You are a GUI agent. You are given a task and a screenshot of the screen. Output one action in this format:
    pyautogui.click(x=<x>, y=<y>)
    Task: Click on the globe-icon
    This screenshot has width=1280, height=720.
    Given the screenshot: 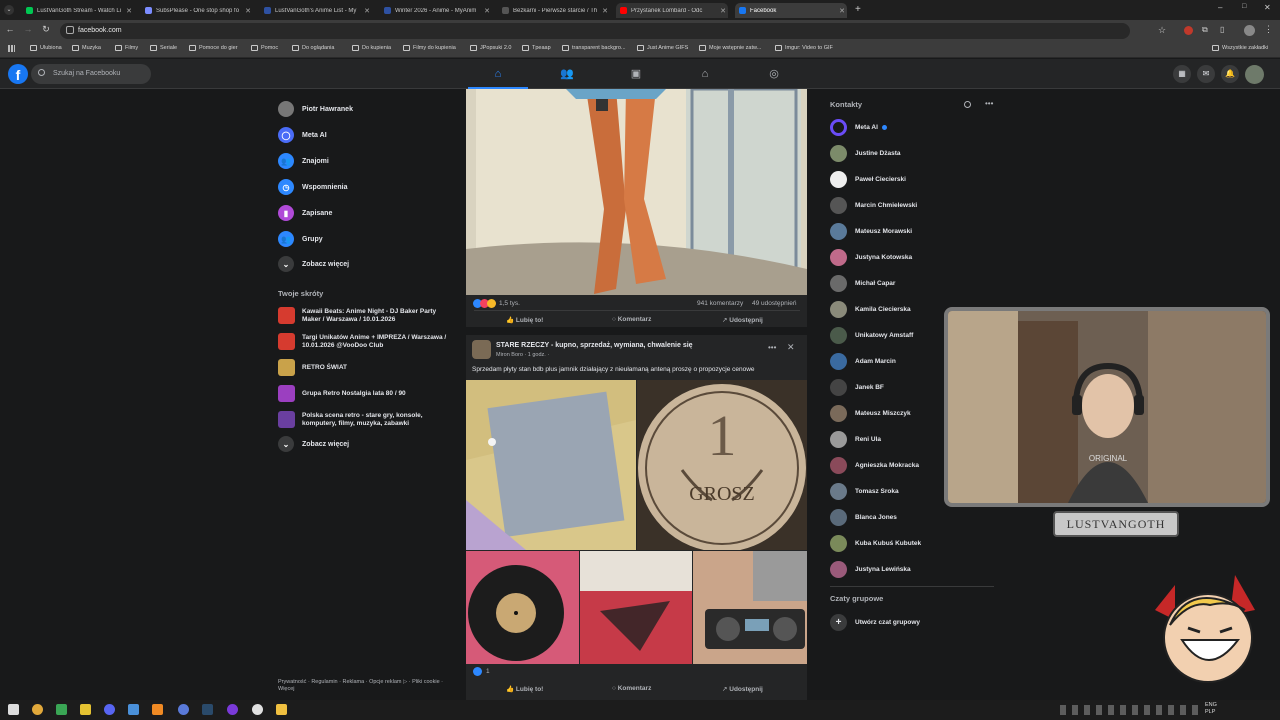 What is the action you would take?
    pyautogui.click(x=183, y=709)
    